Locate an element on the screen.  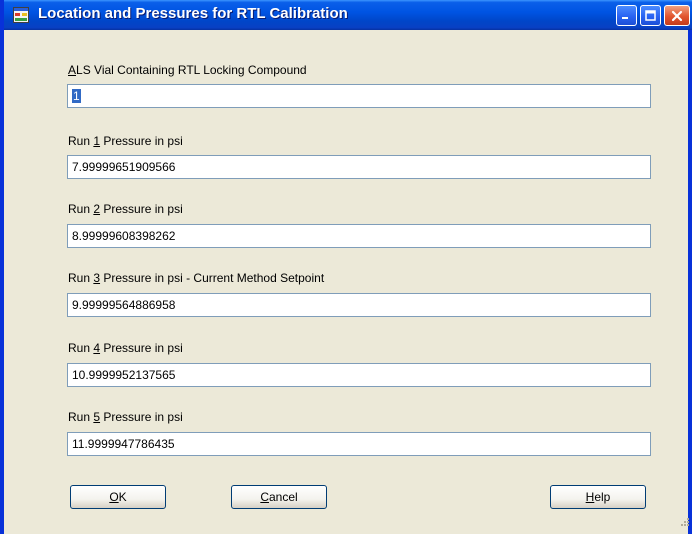
run-5-label-text: Pressure in psi is located at coordinates (141, 417).